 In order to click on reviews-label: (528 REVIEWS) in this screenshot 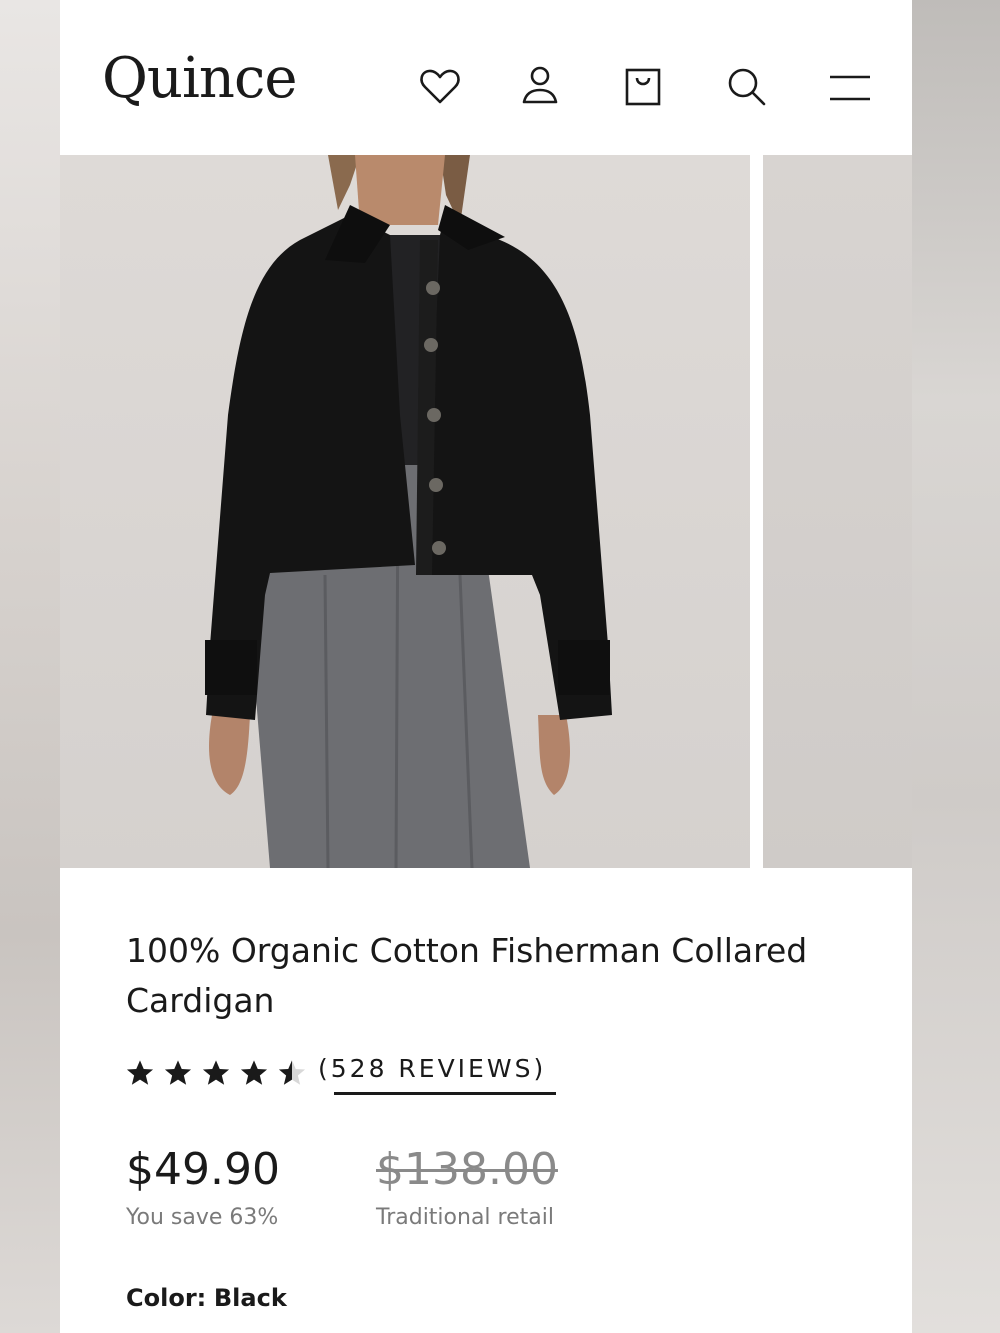, I will do `click(432, 1068)`.